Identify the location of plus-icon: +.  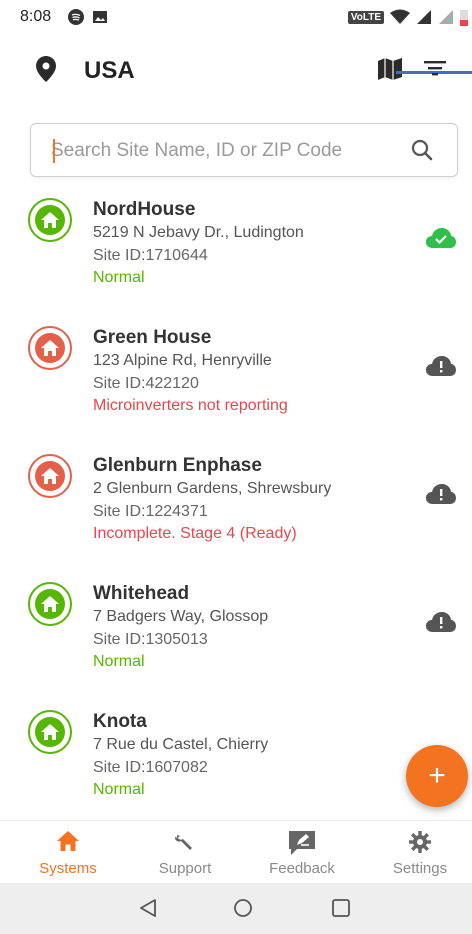
(437, 775).